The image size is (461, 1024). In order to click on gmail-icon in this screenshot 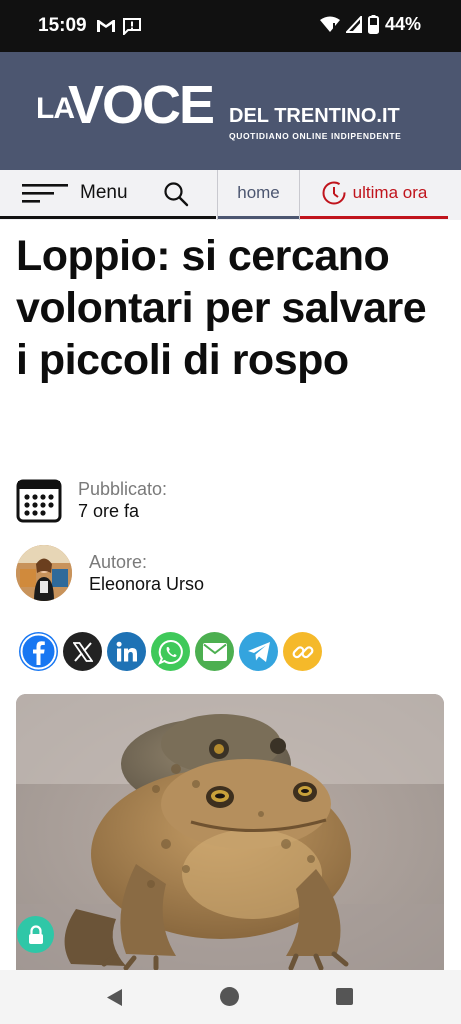, I will do `click(106, 26)`.